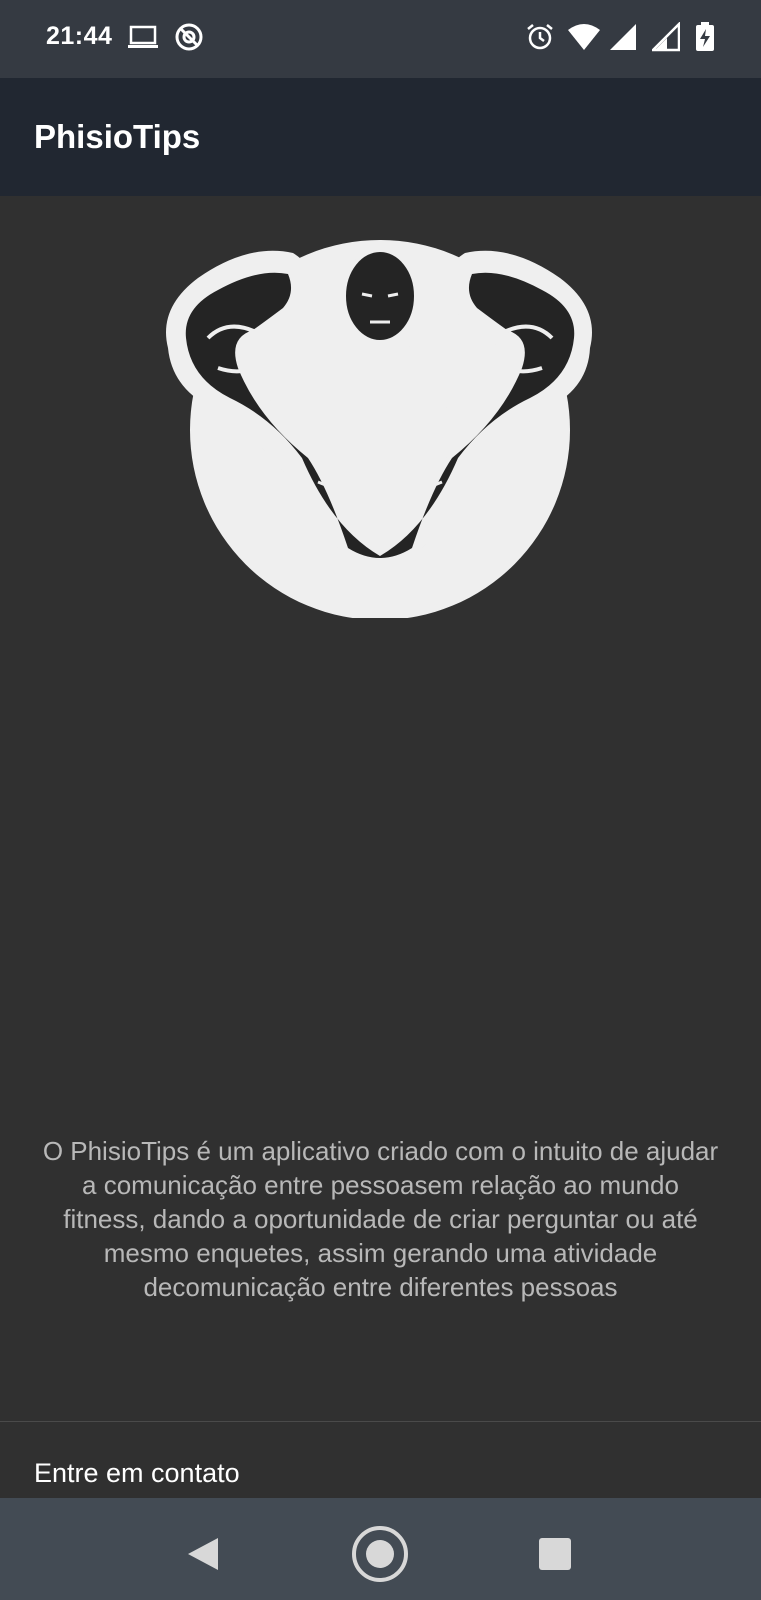 Image resolution: width=761 pixels, height=1600 pixels. I want to click on battery-charging-icon, so click(705, 39).